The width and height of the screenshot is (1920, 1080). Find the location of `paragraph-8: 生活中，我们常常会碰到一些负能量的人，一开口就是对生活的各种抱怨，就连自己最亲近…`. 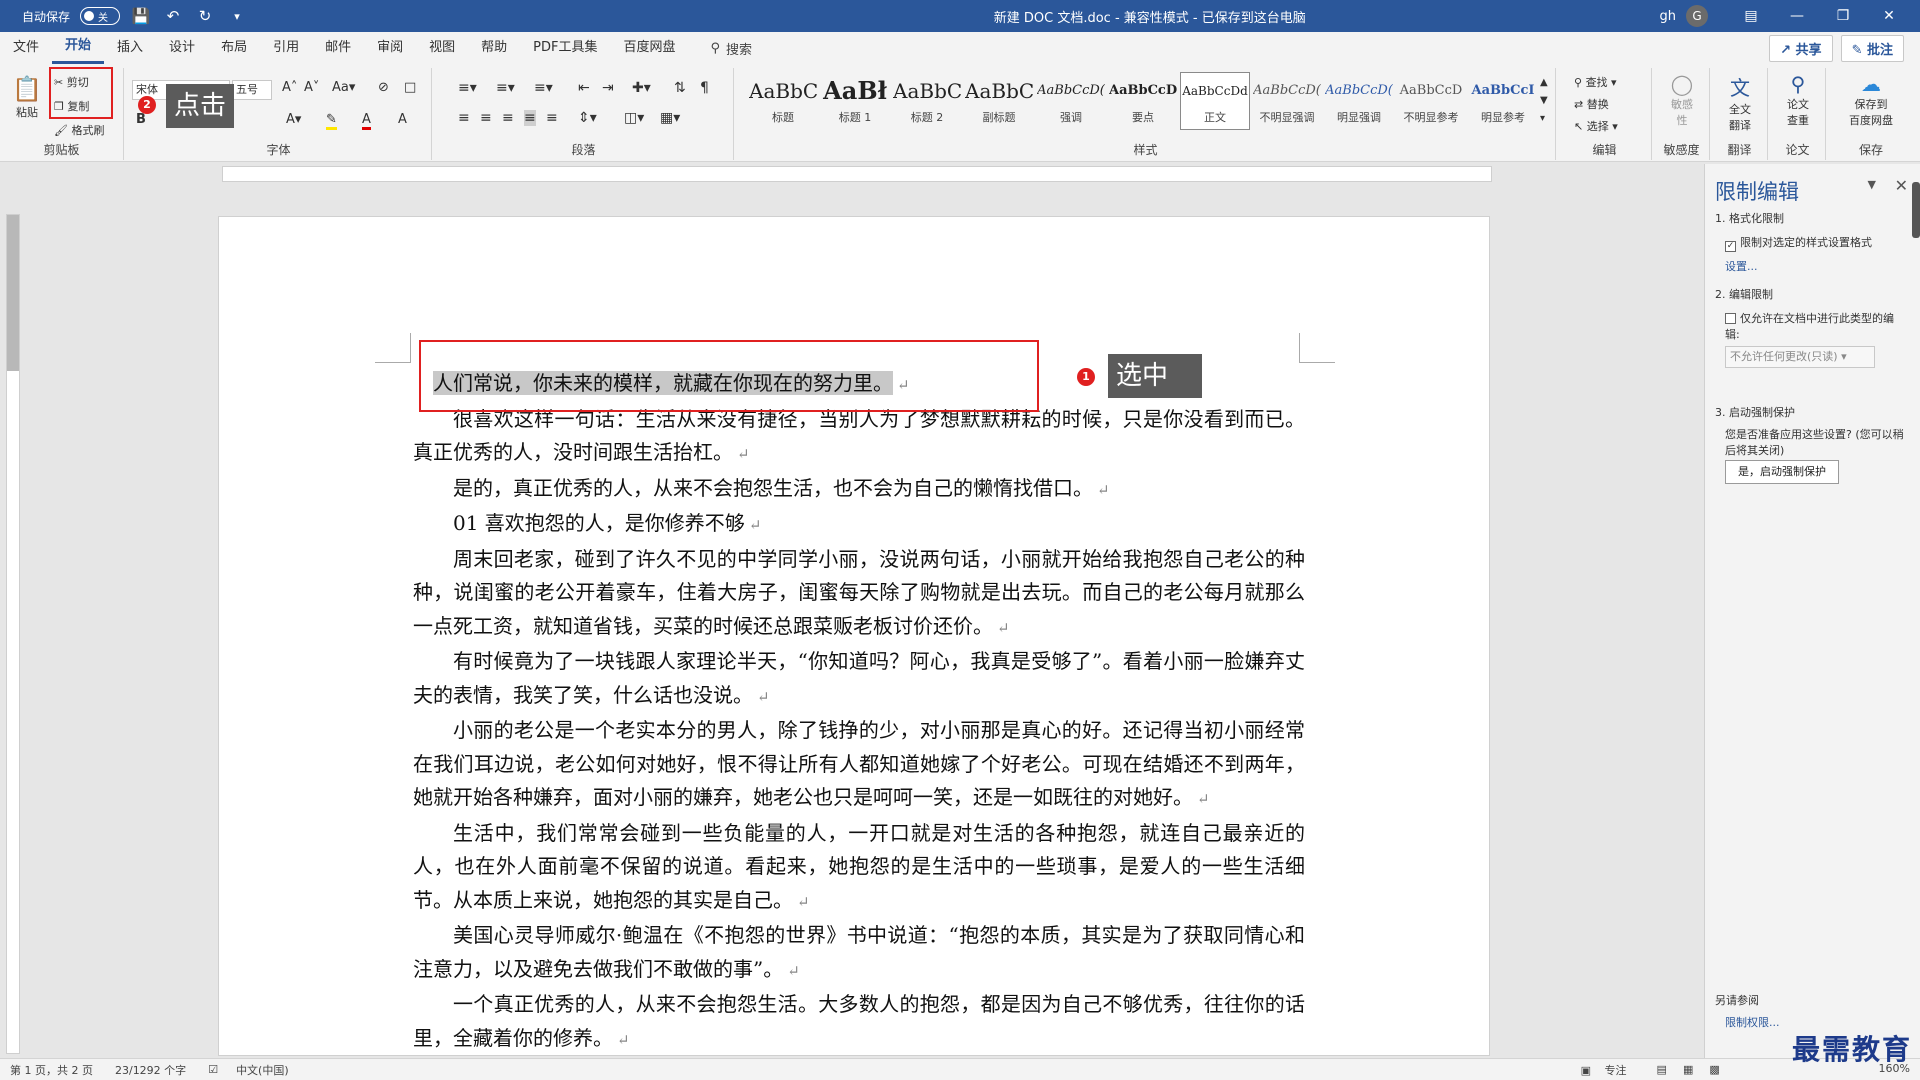

paragraph-8: 生活中，我们常常会碰到一些负能量的人，一开口就是对生活的各种抱怨，就连自己最亲近… is located at coordinates (859, 868).